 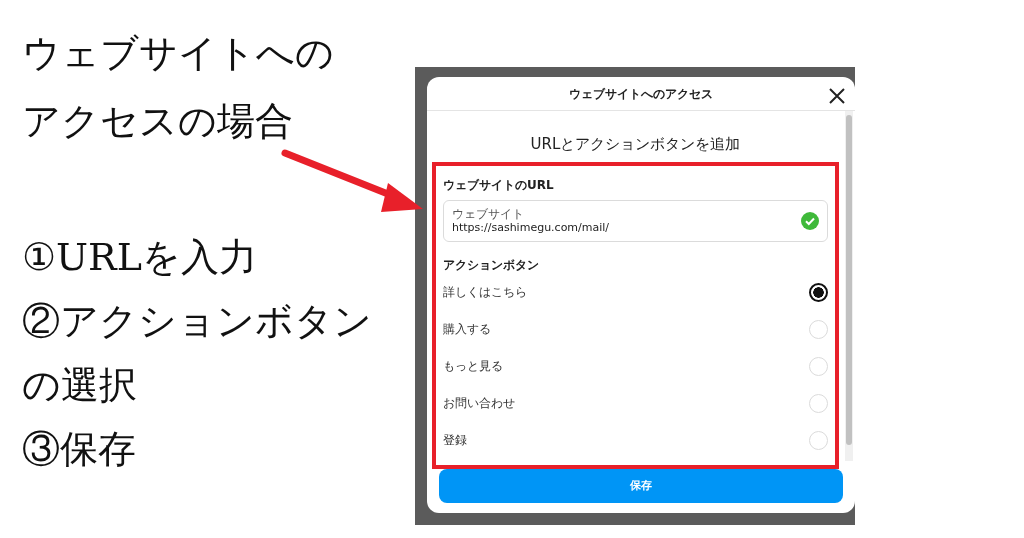 I want to click on step-text: ③保存, so click(x=79, y=450).